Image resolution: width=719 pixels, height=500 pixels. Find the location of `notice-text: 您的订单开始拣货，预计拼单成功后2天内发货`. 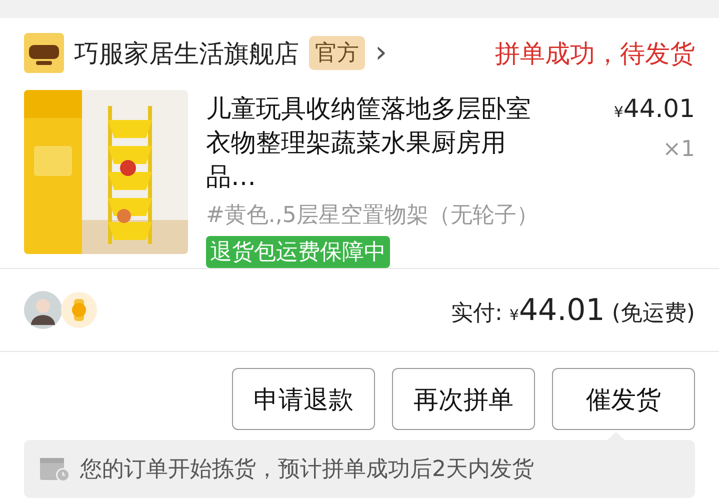

notice-text: 您的订单开始拣货，预计拼单成功后2天内发货 is located at coordinates (307, 470).